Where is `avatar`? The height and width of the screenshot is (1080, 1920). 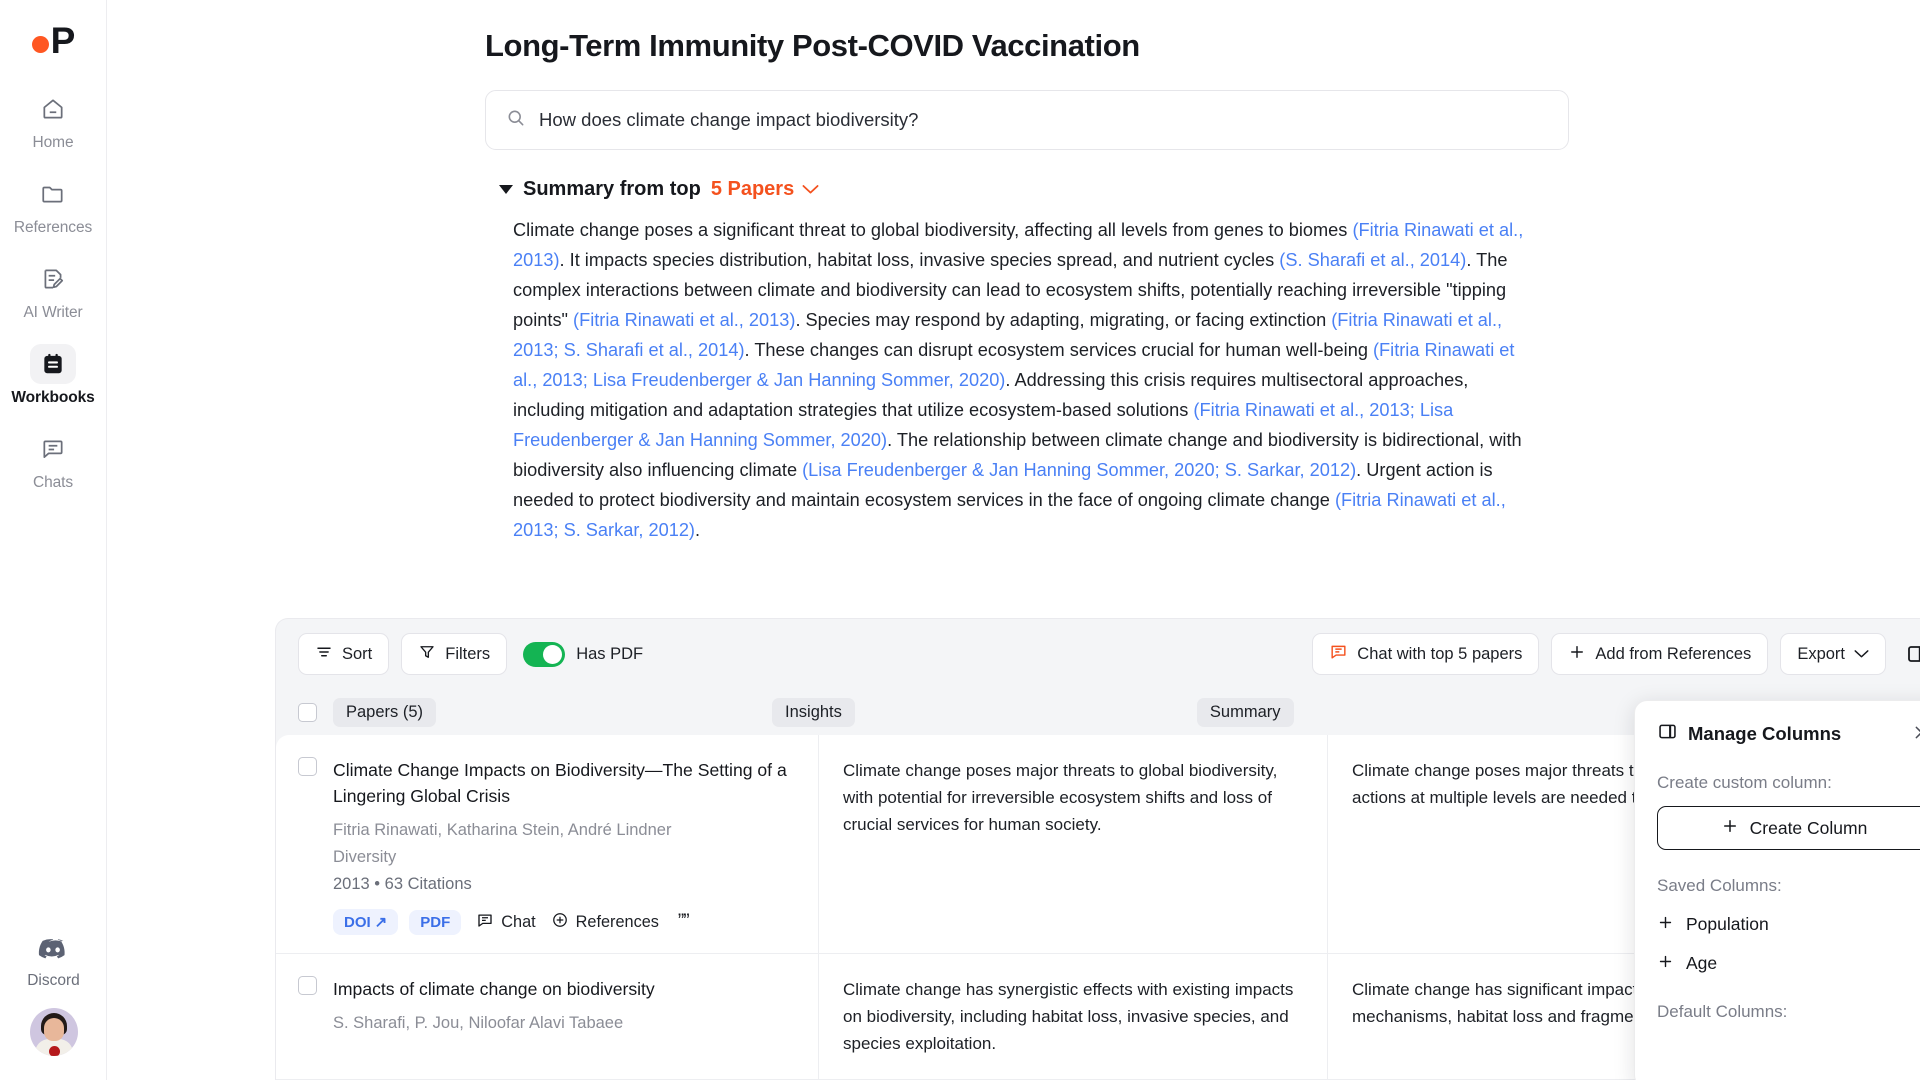 avatar is located at coordinates (53, 1032).